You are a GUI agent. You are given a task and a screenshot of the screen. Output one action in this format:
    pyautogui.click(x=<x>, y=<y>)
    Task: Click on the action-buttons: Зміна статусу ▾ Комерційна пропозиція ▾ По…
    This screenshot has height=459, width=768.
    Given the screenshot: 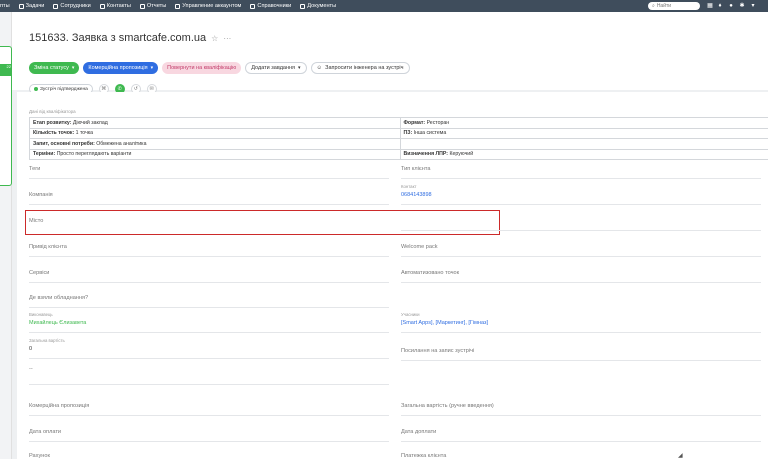 What is the action you would take?
    pyautogui.click(x=219, y=68)
    